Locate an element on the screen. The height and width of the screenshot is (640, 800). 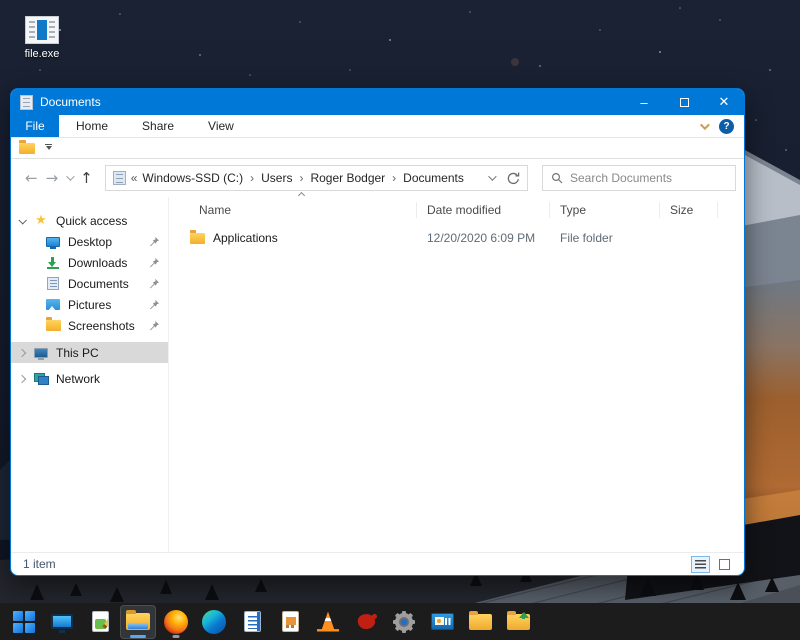
taskbar-red-app is located at coordinates (366, 622).